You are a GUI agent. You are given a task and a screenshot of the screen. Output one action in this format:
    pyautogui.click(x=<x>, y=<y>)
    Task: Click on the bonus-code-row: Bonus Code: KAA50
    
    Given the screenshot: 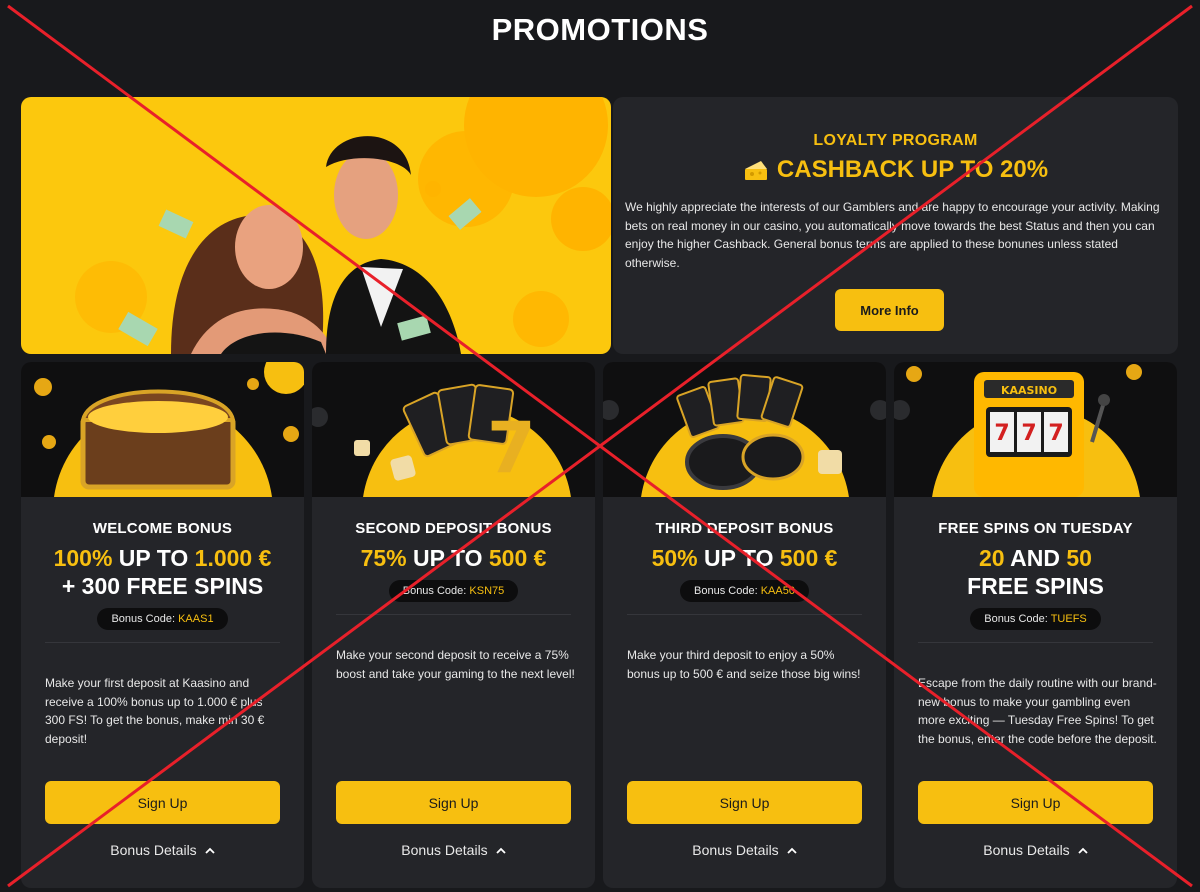 What is the action you would take?
    pyautogui.click(x=744, y=591)
    